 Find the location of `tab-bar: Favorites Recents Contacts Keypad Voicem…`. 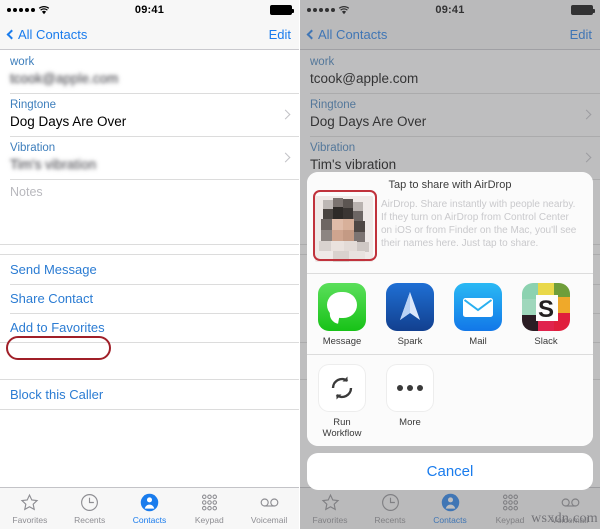

tab-bar: Favorites Recents Contacts Keypad Voicem… is located at coordinates (149, 508).